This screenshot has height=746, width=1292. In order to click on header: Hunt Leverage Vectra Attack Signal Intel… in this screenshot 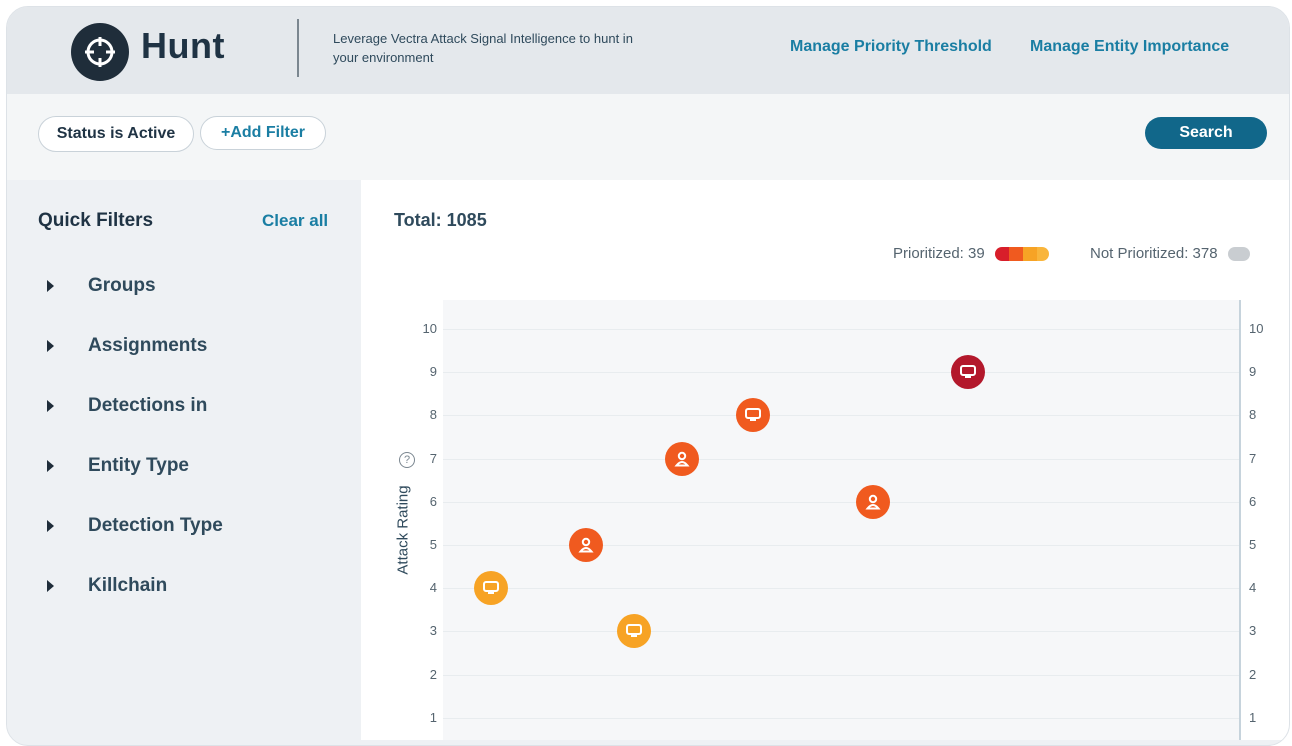, I will do `click(648, 50)`.